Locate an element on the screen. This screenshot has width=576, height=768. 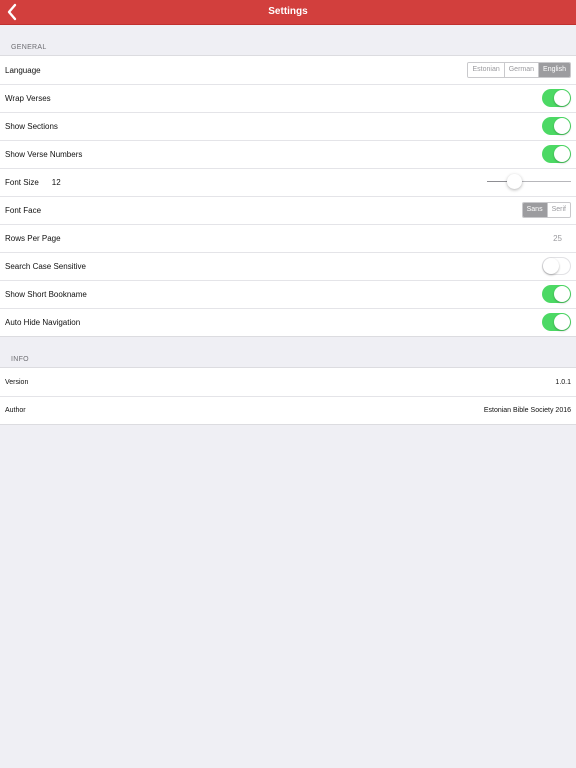
rows-per-page-row: Rows Per Page 25 is located at coordinates (288, 238).